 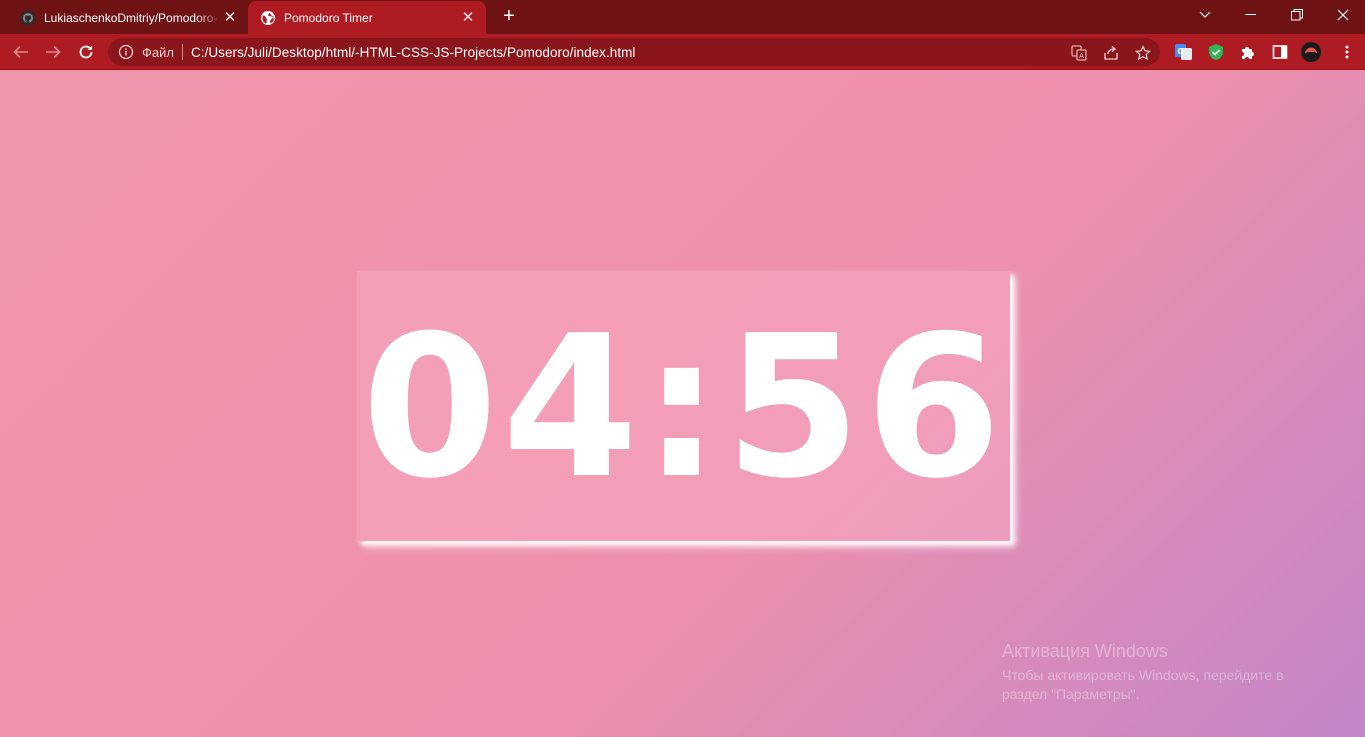 What do you see at coordinates (1311, 52) in the screenshot?
I see `profile-avatar` at bounding box center [1311, 52].